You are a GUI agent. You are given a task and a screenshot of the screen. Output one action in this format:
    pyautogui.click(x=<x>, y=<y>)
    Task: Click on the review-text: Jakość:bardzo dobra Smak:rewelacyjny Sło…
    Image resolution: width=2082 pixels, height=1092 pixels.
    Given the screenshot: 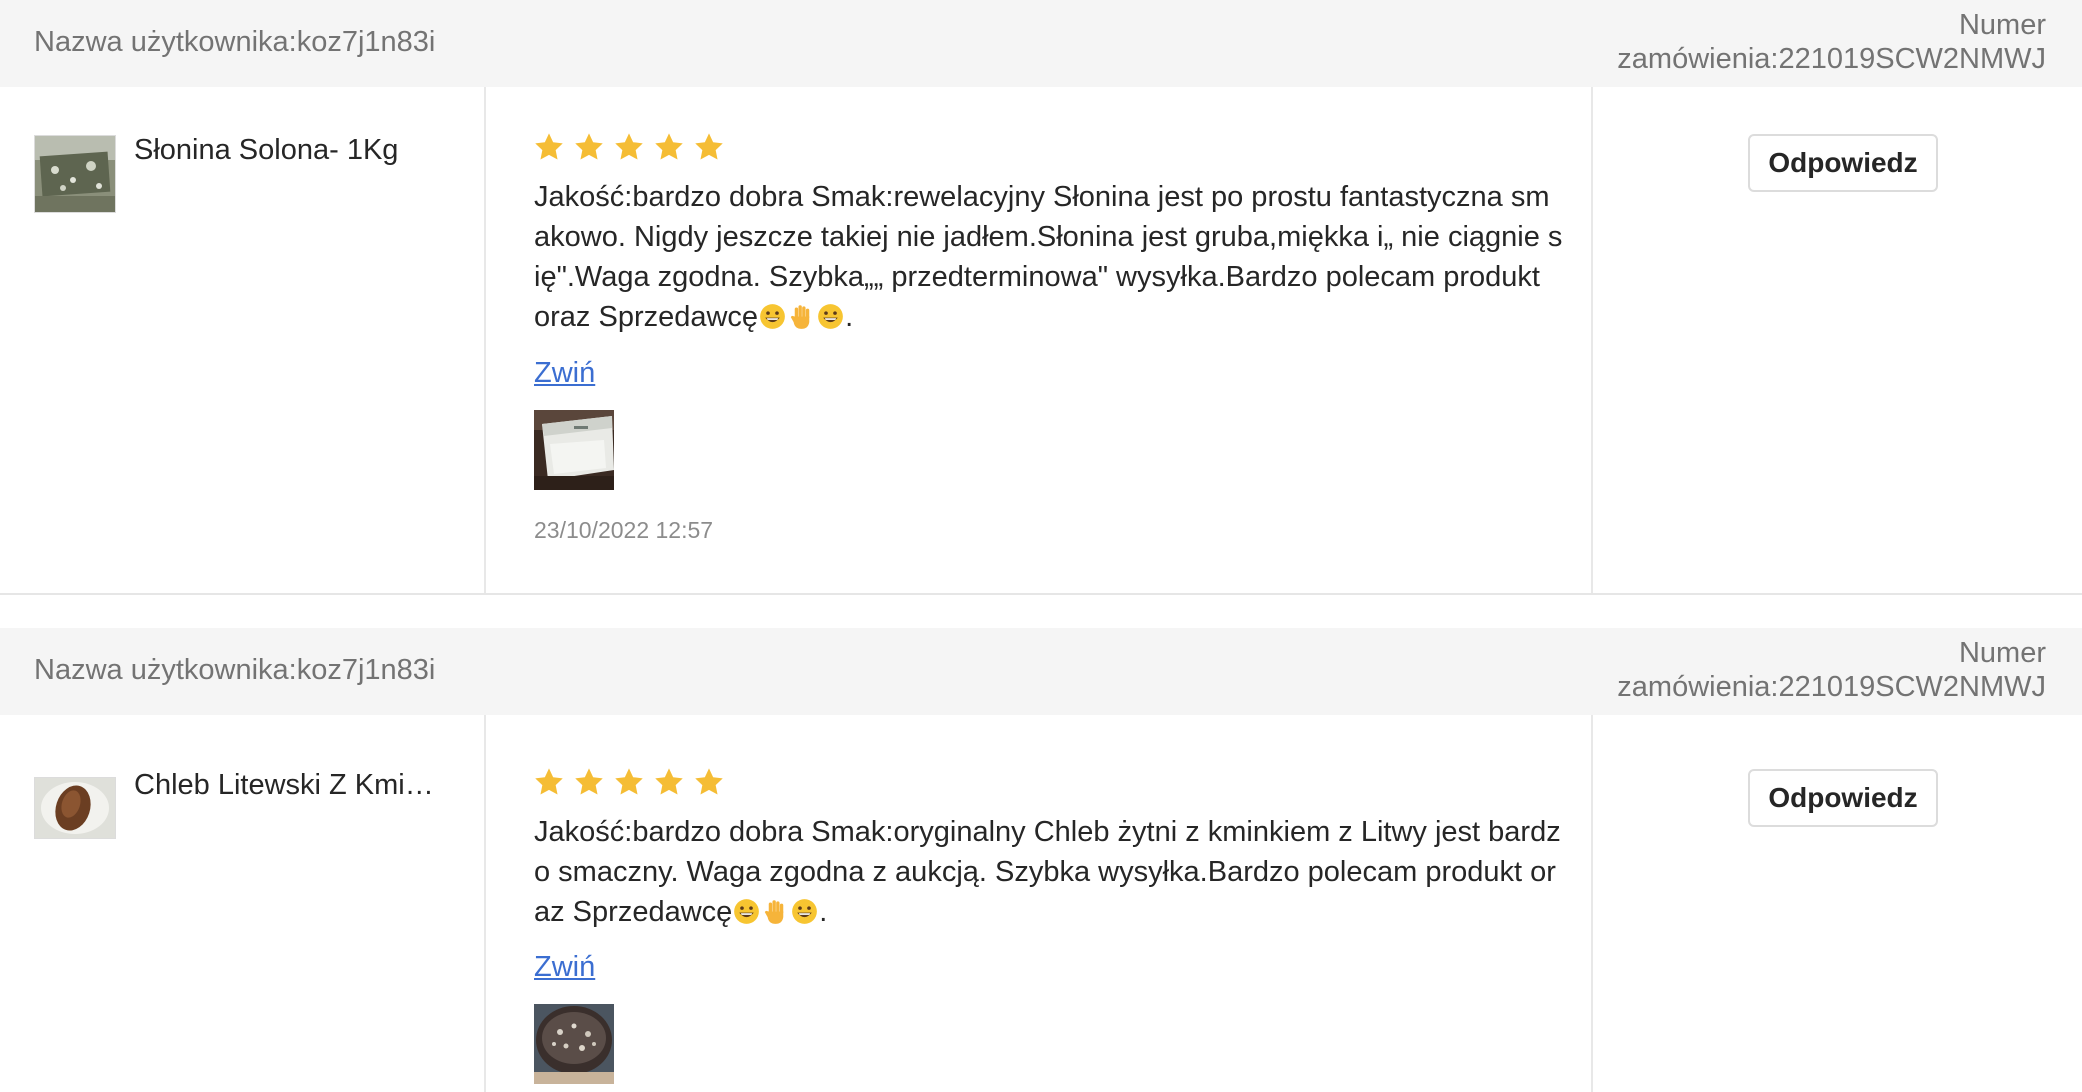 What is the action you would take?
    pyautogui.click(x=1049, y=257)
    